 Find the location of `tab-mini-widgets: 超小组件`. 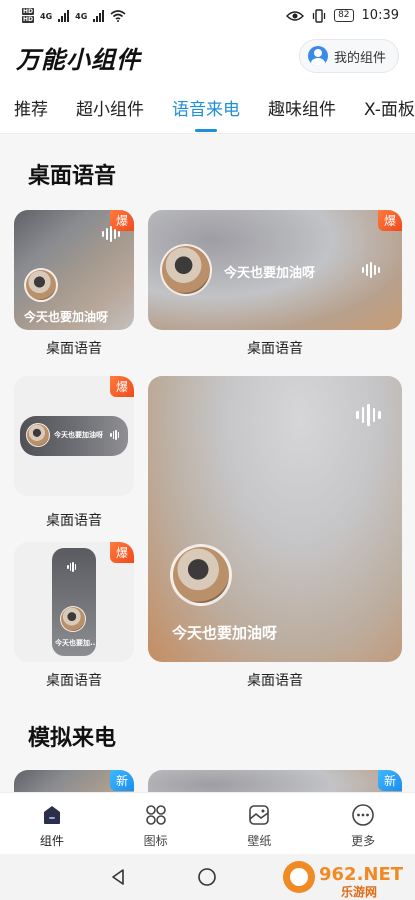

tab-mini-widgets: 超小组件 is located at coordinates (110, 107).